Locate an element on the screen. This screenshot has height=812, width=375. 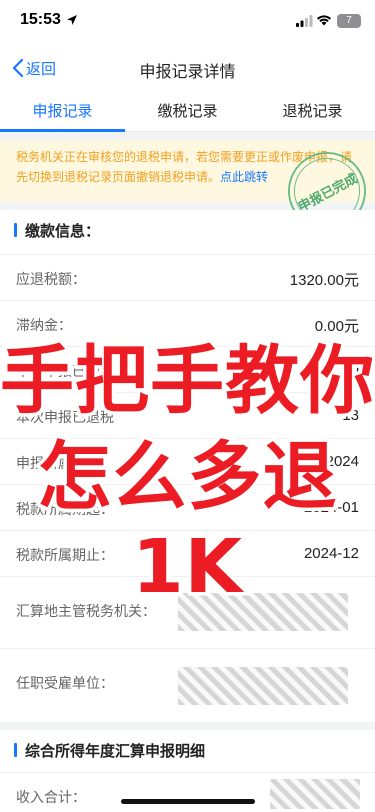
page-title: 申报记录详情 is located at coordinates (187, 71).